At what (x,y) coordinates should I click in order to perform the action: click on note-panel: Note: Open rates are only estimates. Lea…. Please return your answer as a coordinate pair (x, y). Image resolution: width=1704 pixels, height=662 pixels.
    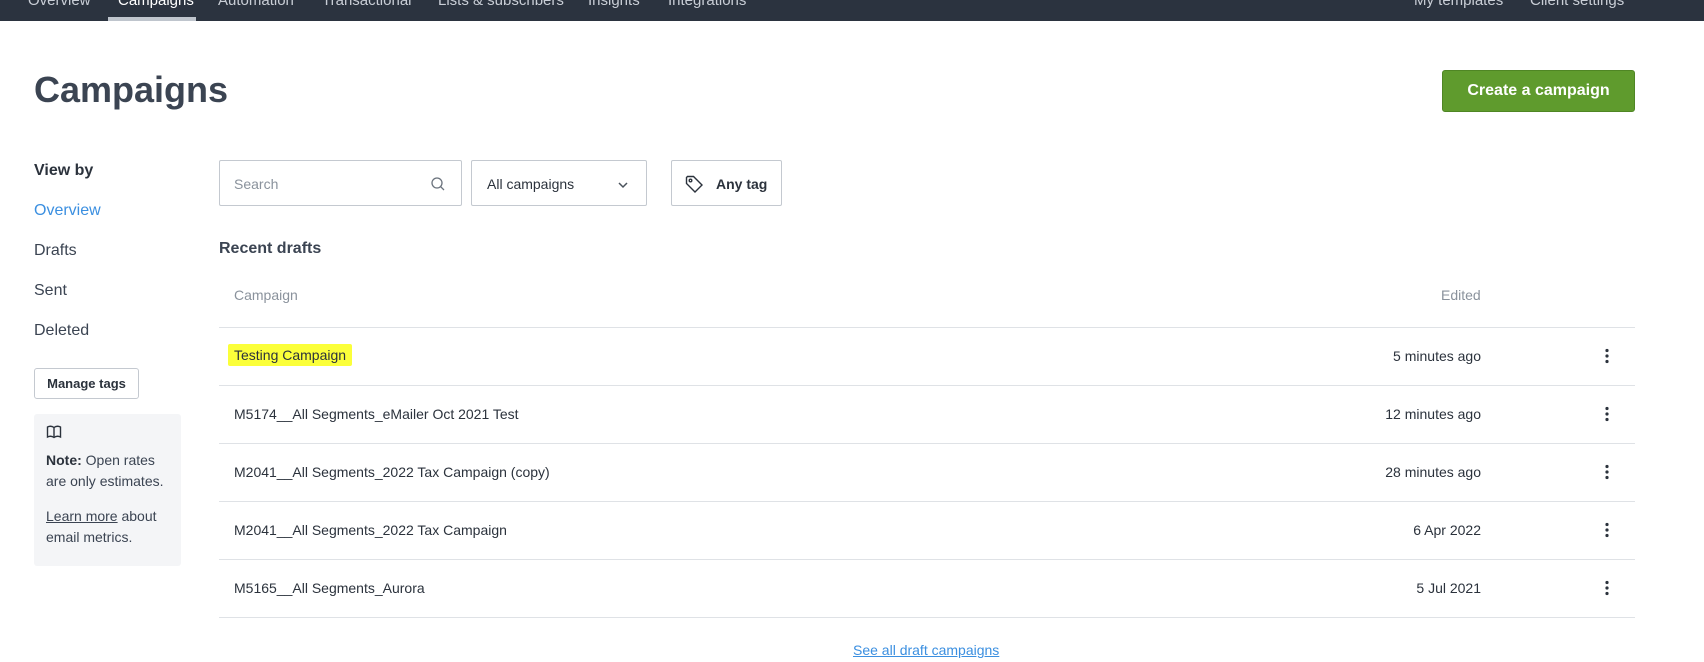
    Looking at the image, I should click on (107, 490).